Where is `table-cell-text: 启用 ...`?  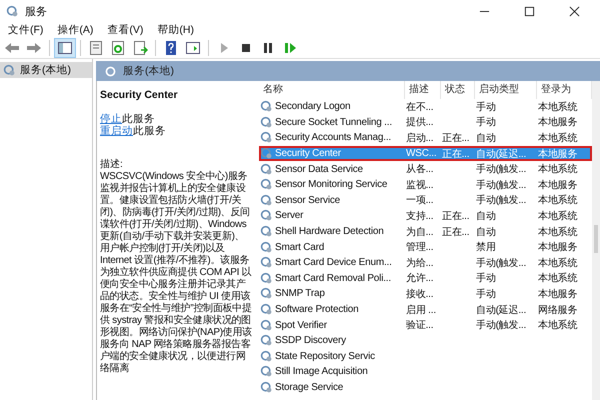 table-cell-text: 启用 ... is located at coordinates (421, 310).